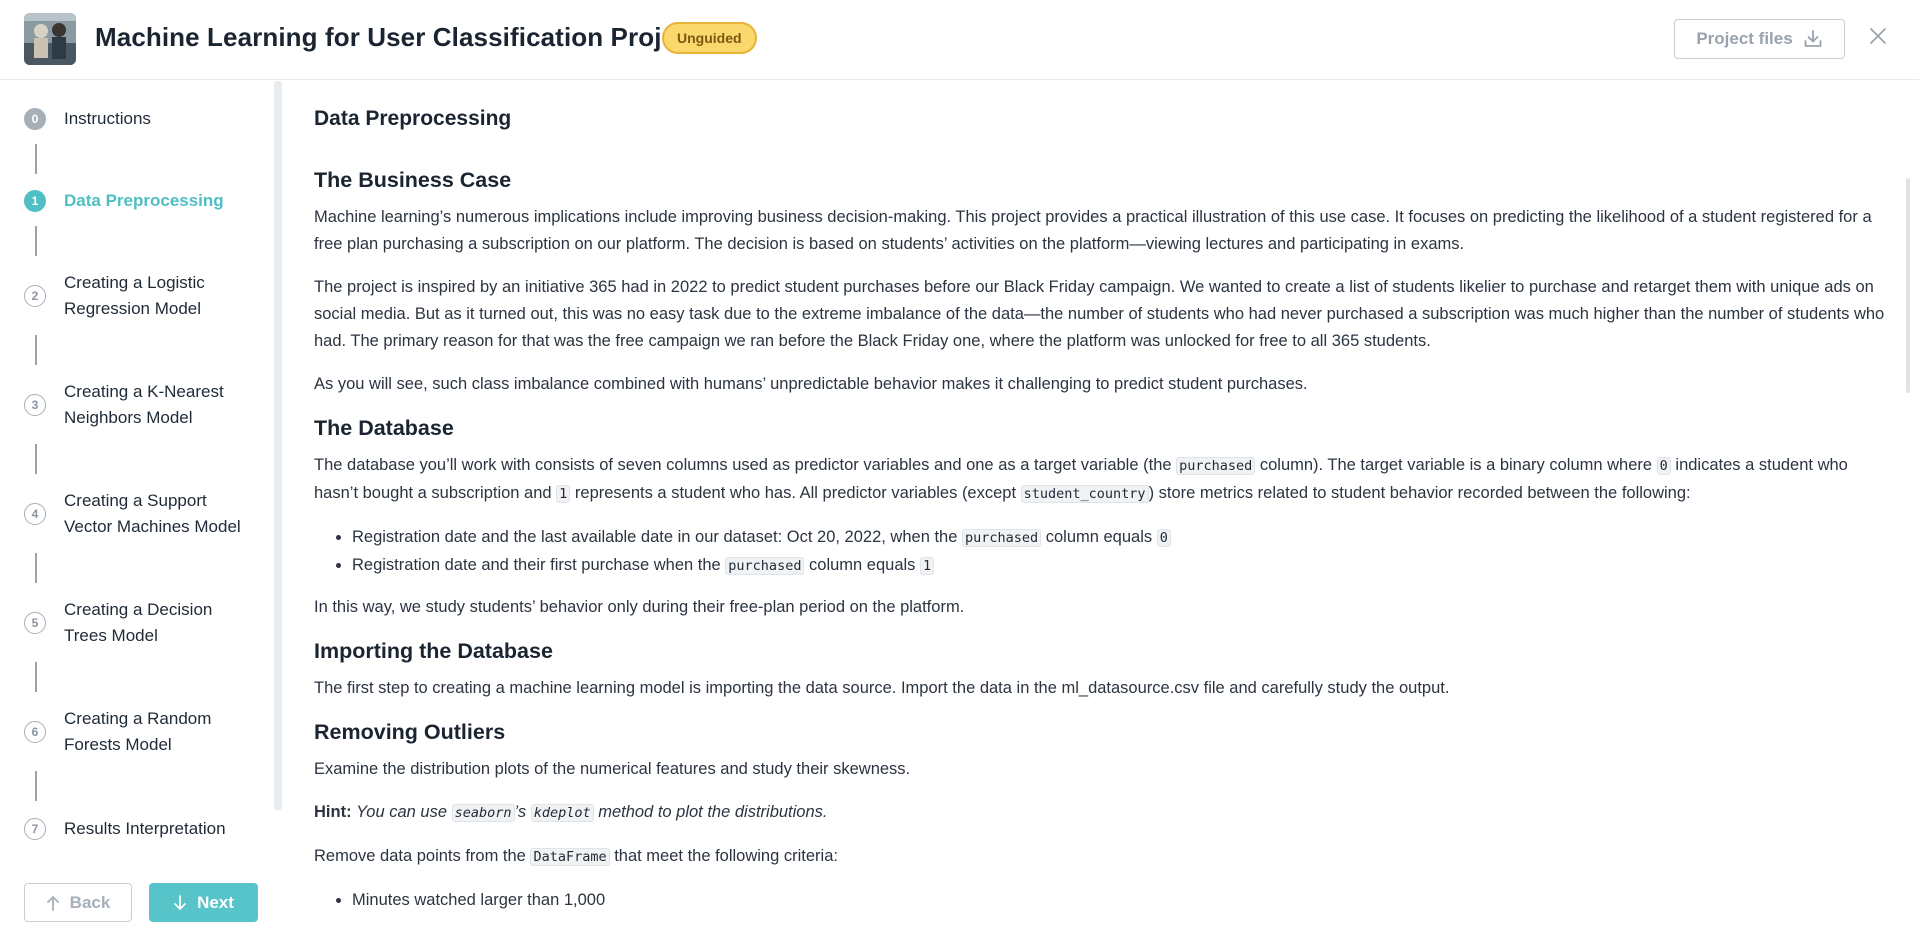 Image resolution: width=1919 pixels, height=944 pixels. I want to click on arrow-down-icon, so click(180, 902).